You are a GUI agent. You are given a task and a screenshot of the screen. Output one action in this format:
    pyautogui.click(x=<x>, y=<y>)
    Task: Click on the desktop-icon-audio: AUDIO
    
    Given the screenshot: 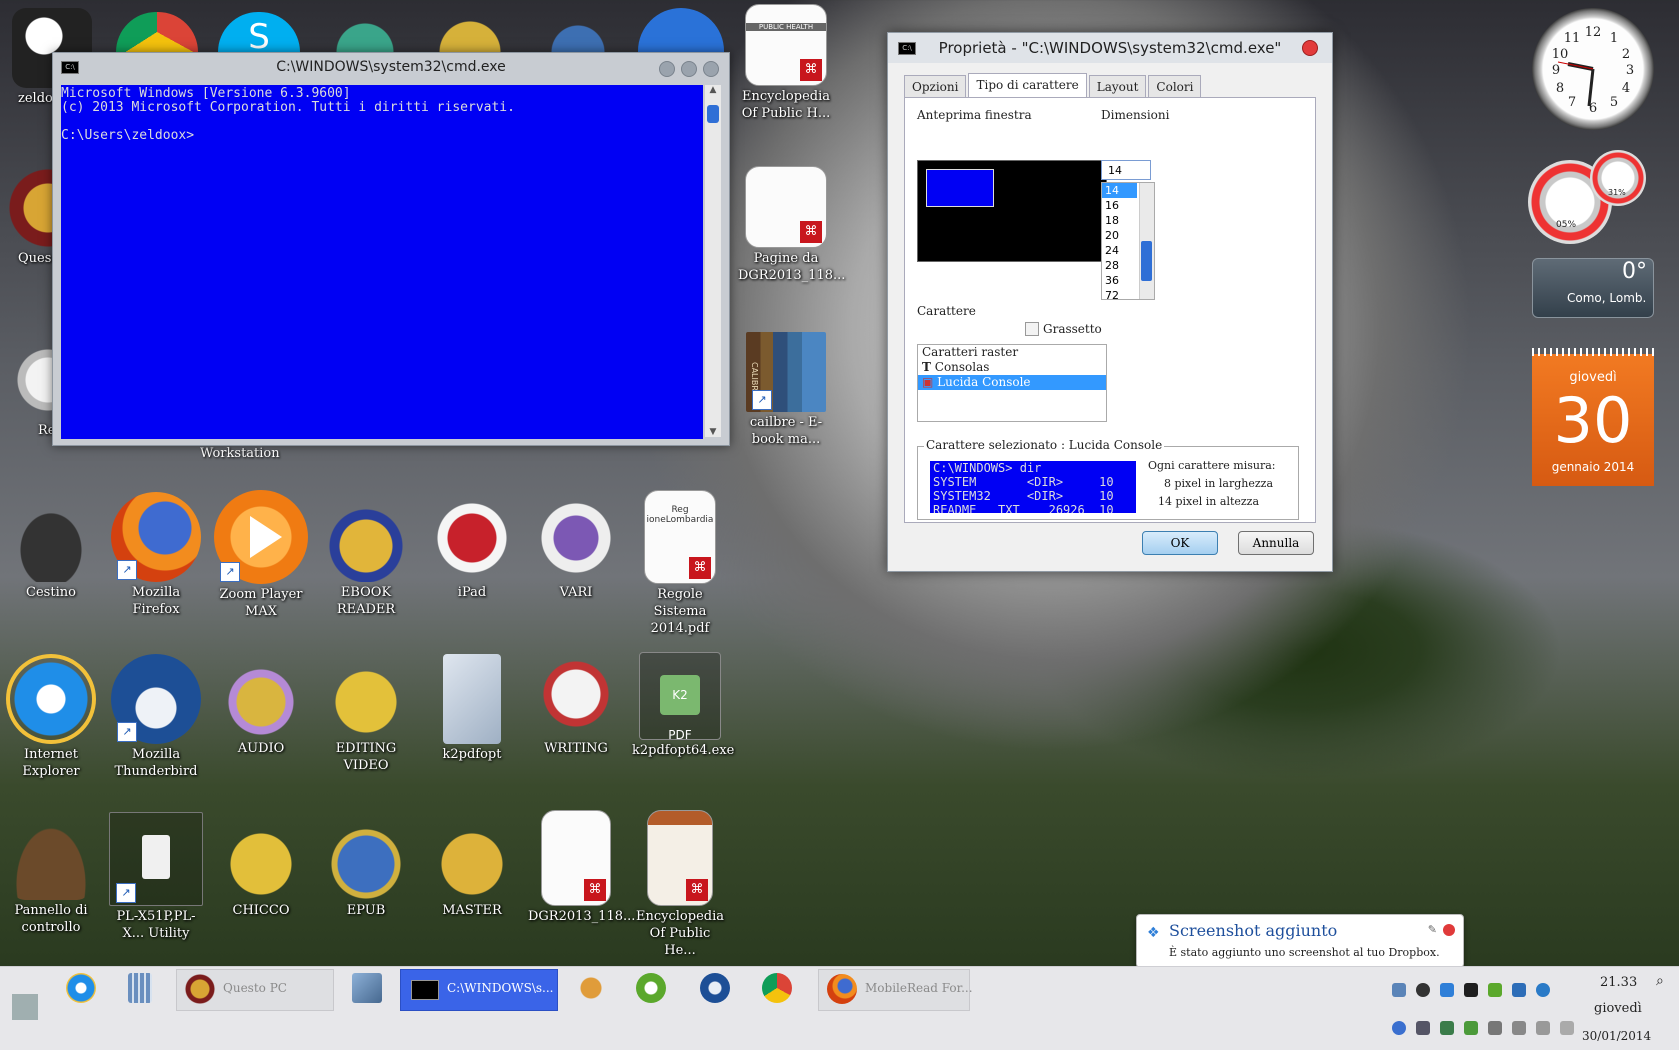 What is the action you would take?
    pyautogui.click(x=261, y=707)
    